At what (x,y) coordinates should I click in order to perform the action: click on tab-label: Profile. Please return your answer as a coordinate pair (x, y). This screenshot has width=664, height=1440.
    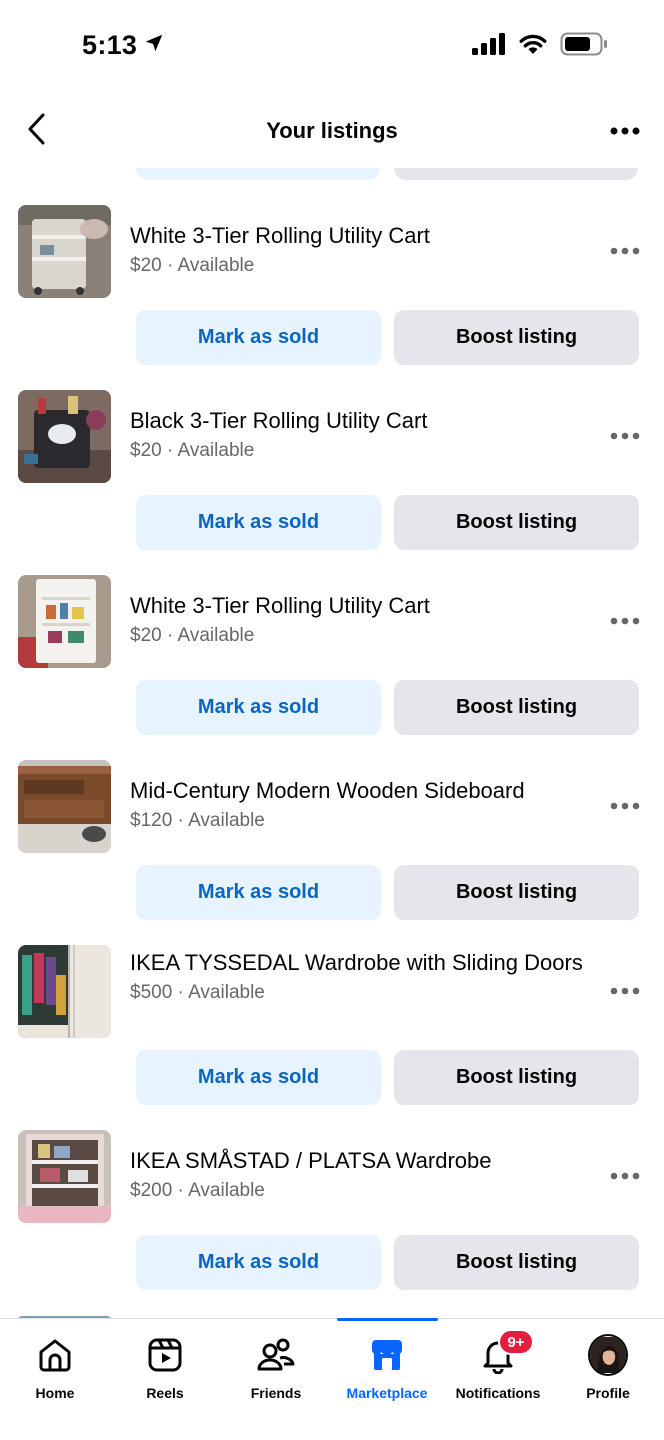
    Looking at the image, I should click on (608, 1393).